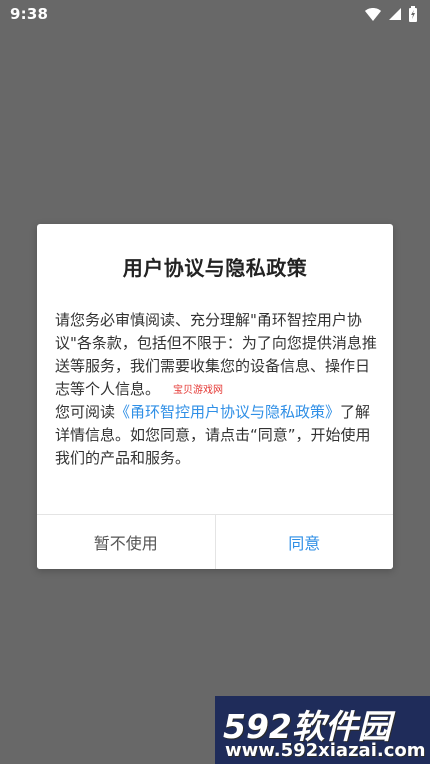 Image resolution: width=430 pixels, height=764 pixels. What do you see at coordinates (198, 390) in the screenshot?
I see `small-watermark-text: 宝贝游戏网` at bounding box center [198, 390].